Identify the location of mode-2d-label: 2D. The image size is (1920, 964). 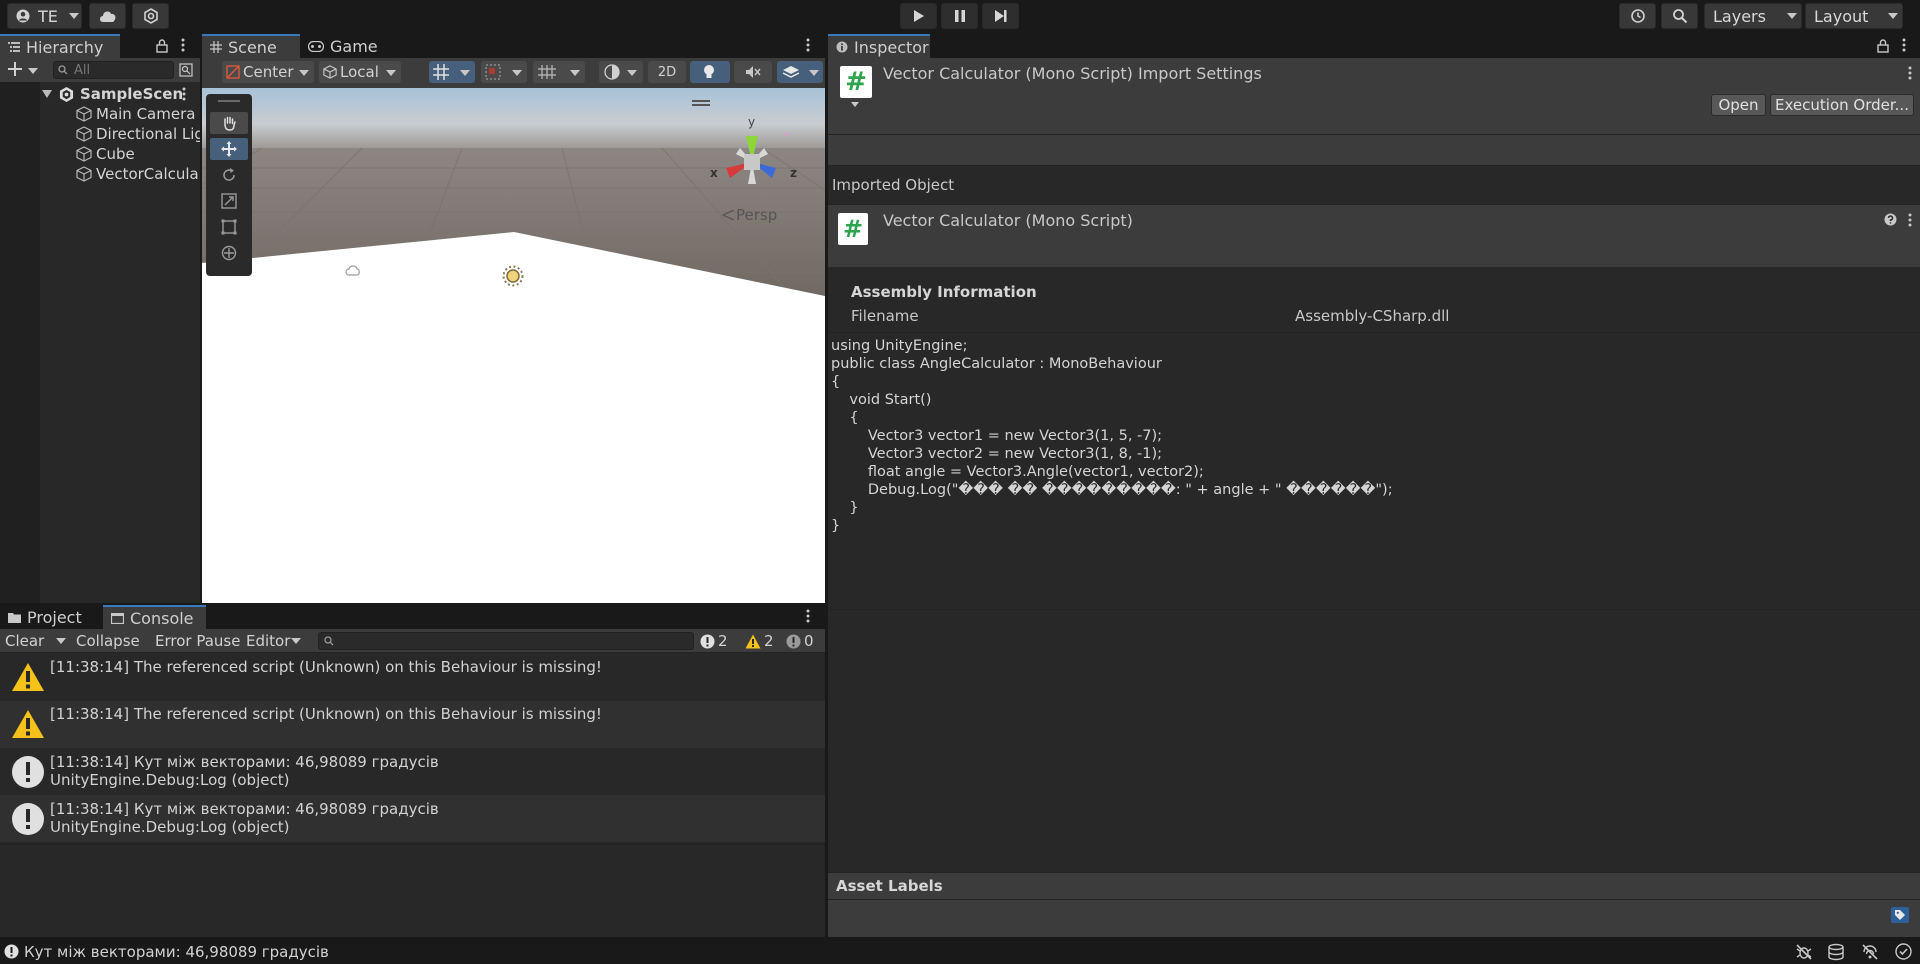
(667, 72).